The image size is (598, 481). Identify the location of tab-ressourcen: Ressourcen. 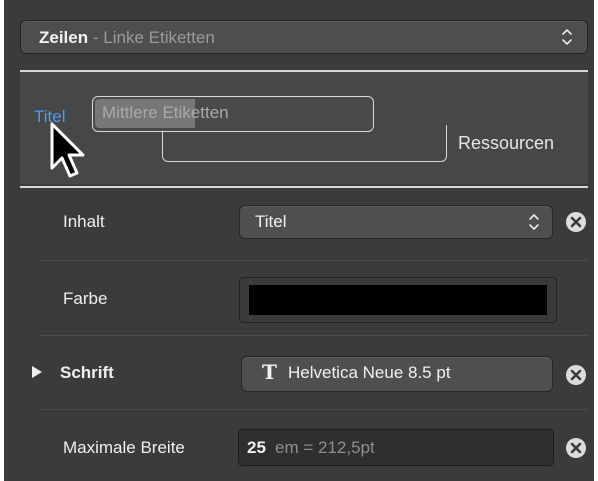
(506, 143).